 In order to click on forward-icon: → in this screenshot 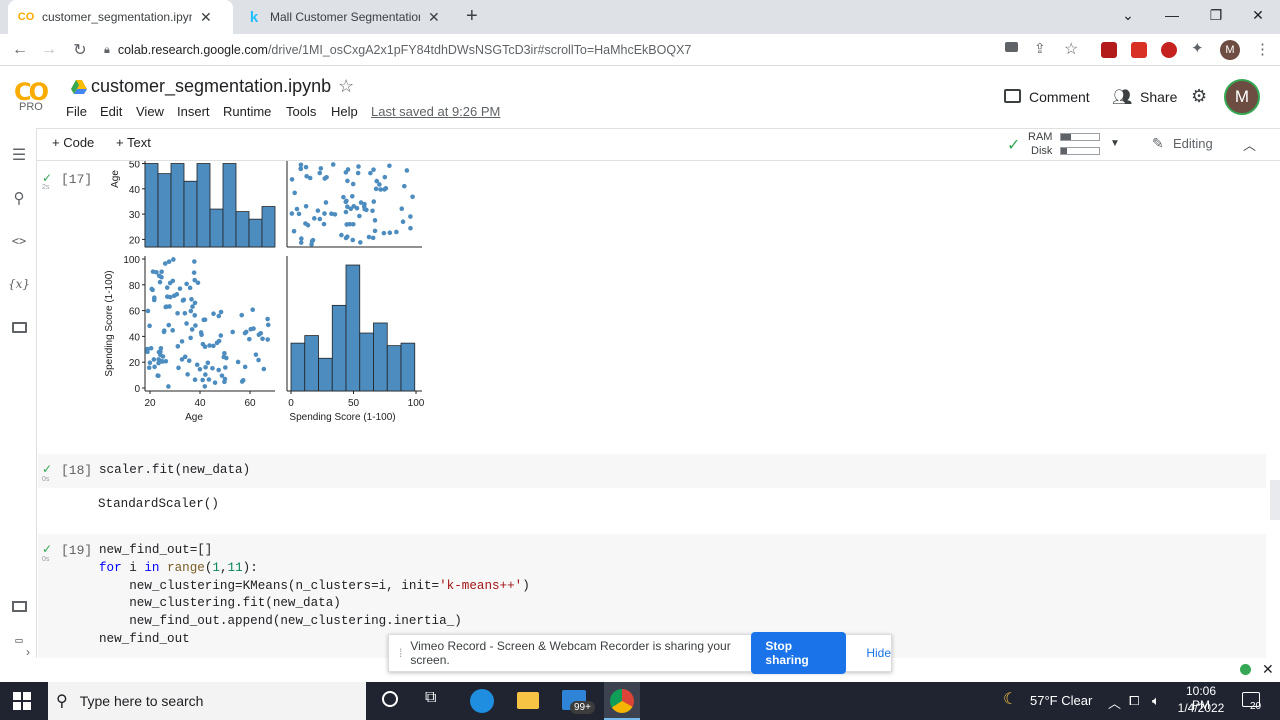, I will do `click(49, 50)`.